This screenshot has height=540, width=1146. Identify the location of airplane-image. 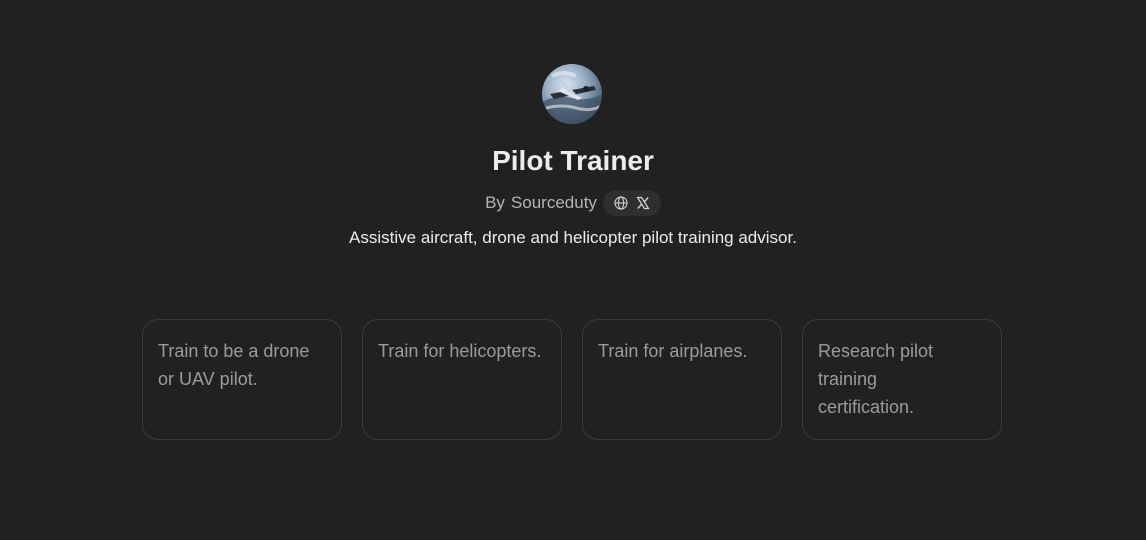
(572, 97).